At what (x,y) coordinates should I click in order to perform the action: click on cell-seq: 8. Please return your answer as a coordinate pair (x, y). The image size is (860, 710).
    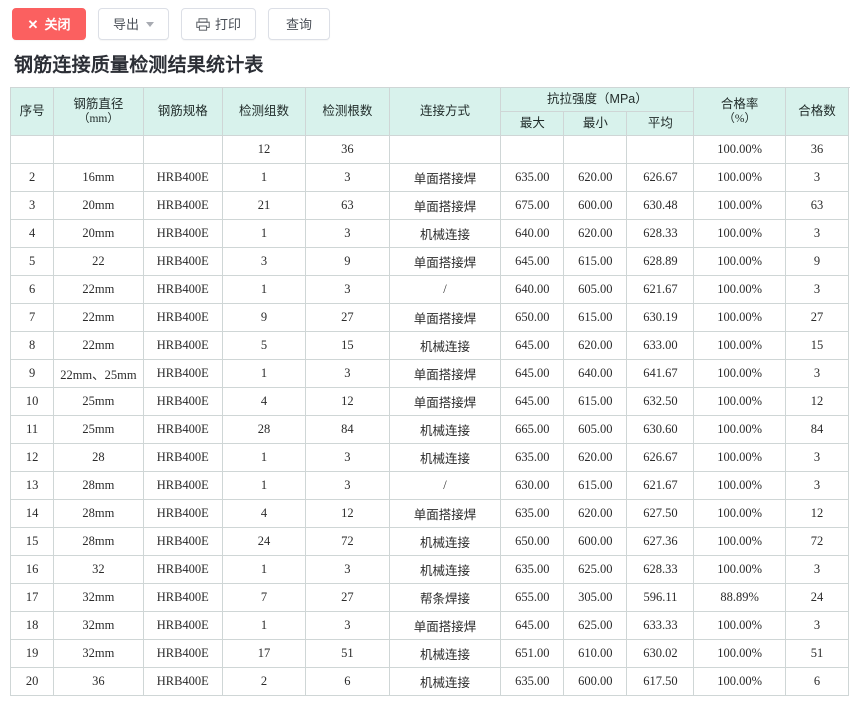
    Looking at the image, I should click on (33, 345).